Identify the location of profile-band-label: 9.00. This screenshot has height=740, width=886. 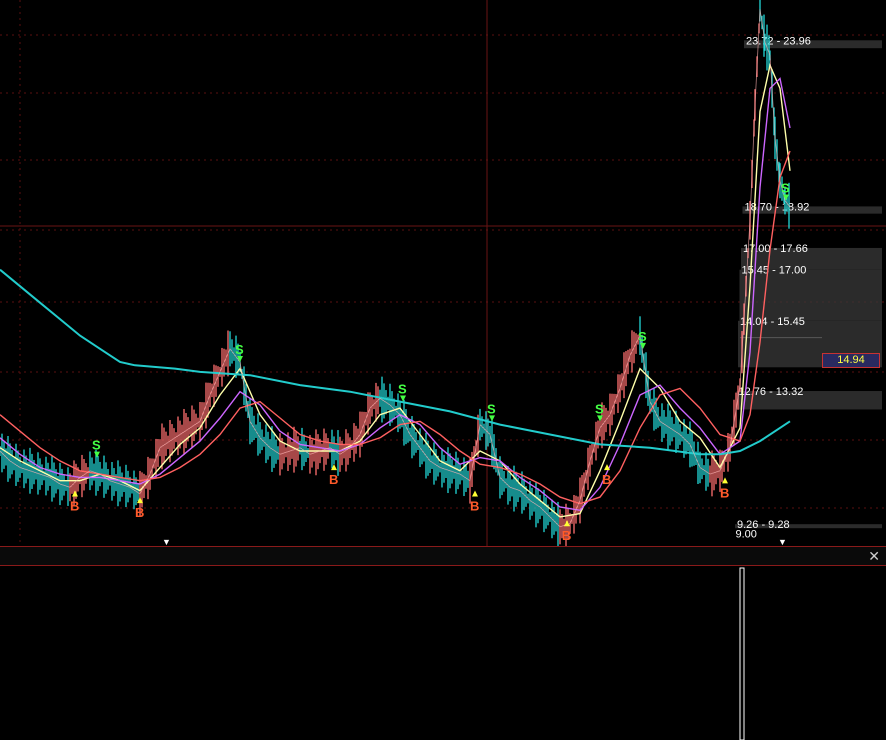
(746, 534).